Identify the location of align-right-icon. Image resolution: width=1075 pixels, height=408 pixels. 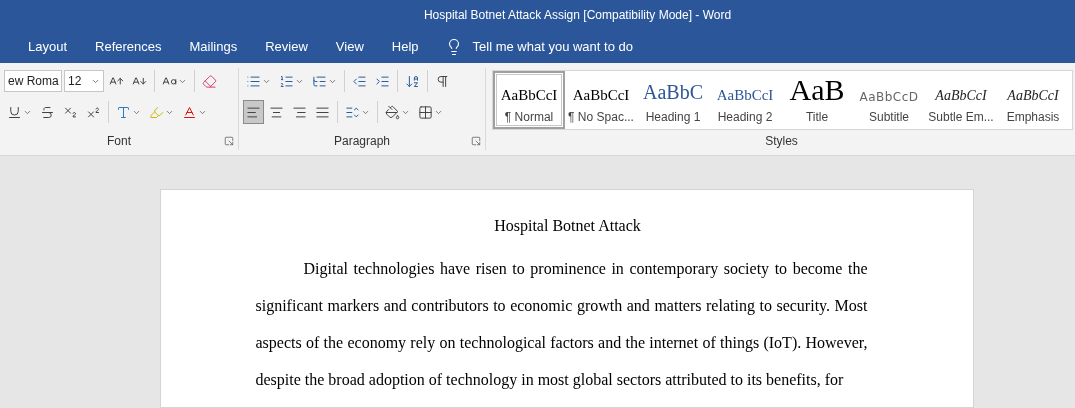
(299, 112).